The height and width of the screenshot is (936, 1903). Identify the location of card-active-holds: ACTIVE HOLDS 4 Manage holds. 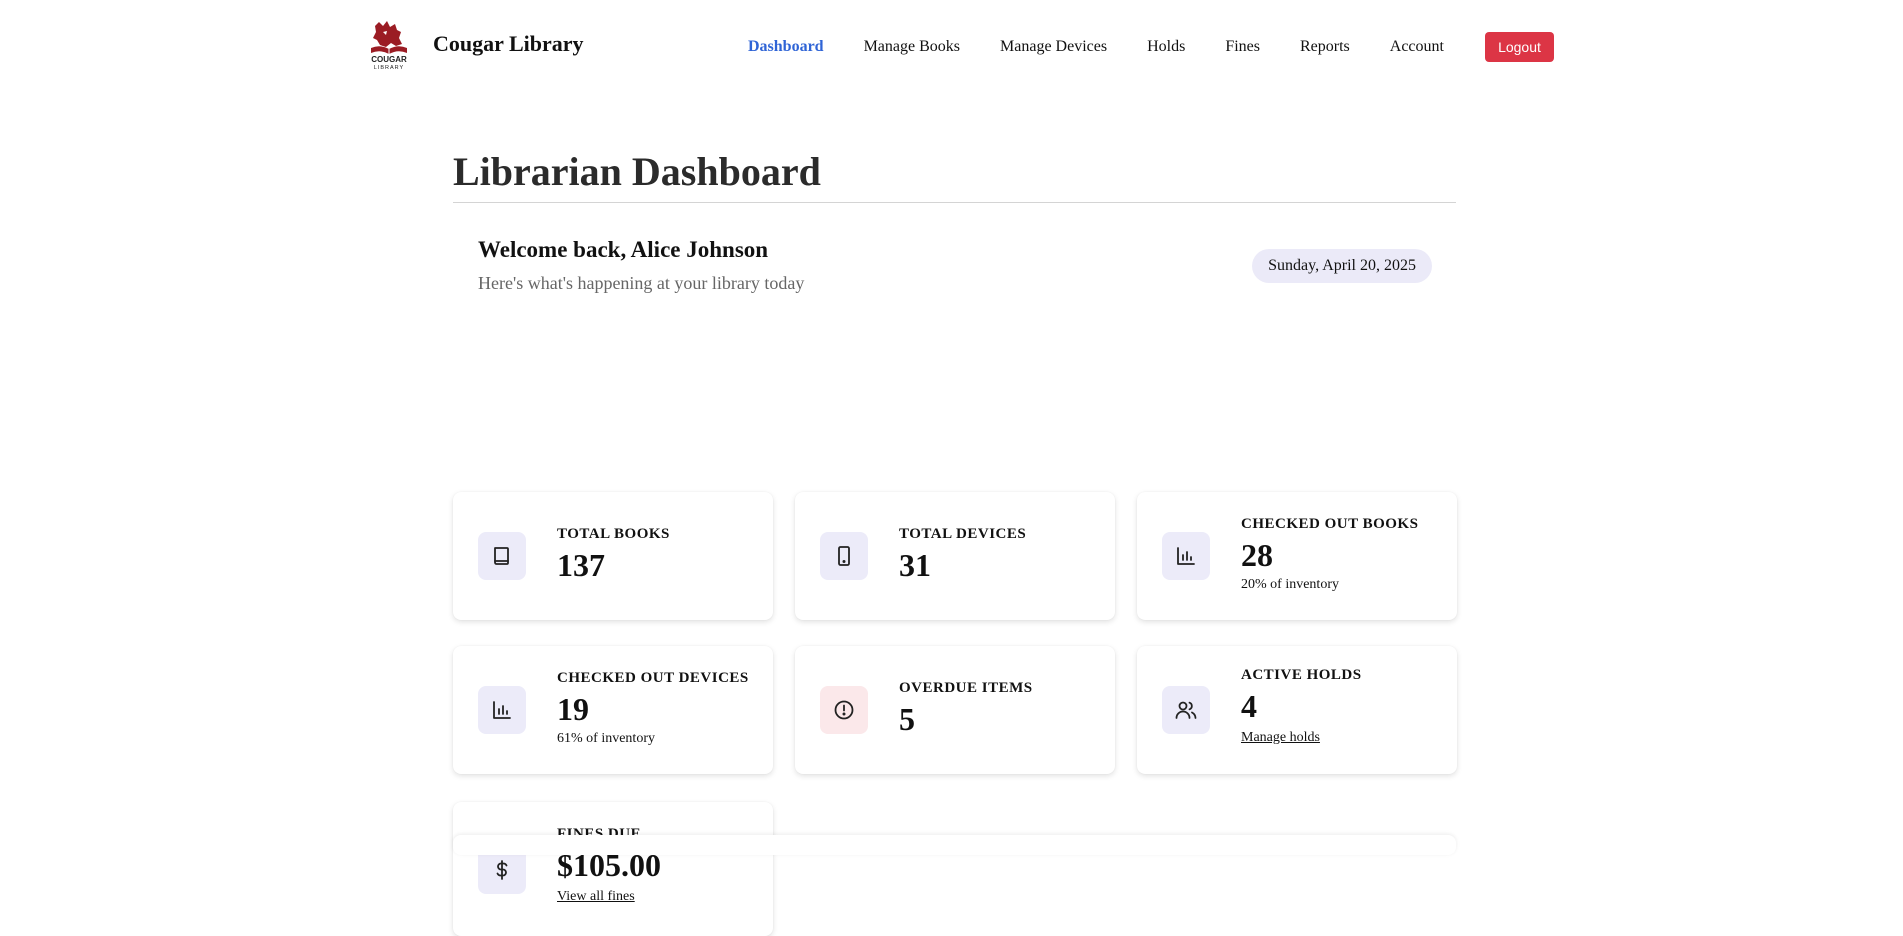
(1297, 710).